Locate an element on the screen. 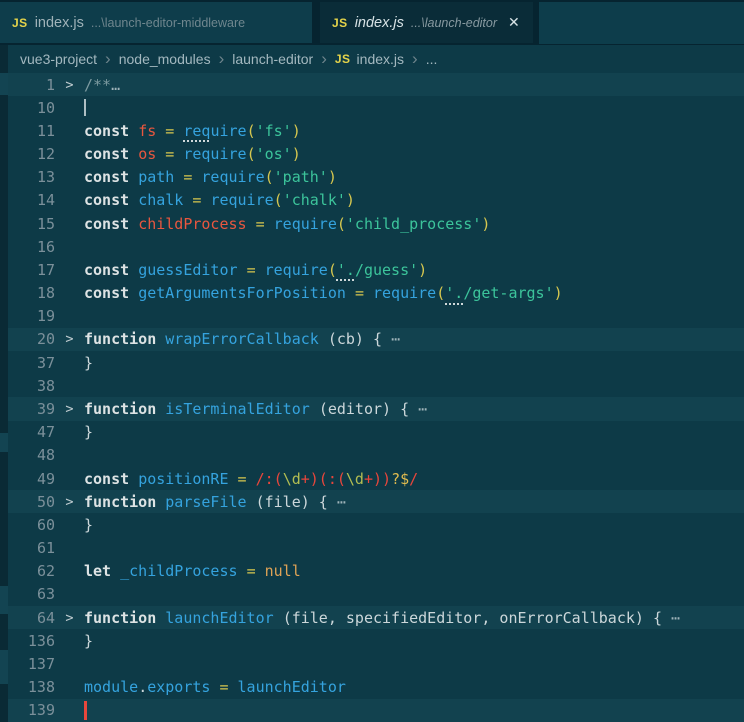 Image resolution: width=744 pixels, height=722 pixels. line-number: 50 is located at coordinates (45, 501).